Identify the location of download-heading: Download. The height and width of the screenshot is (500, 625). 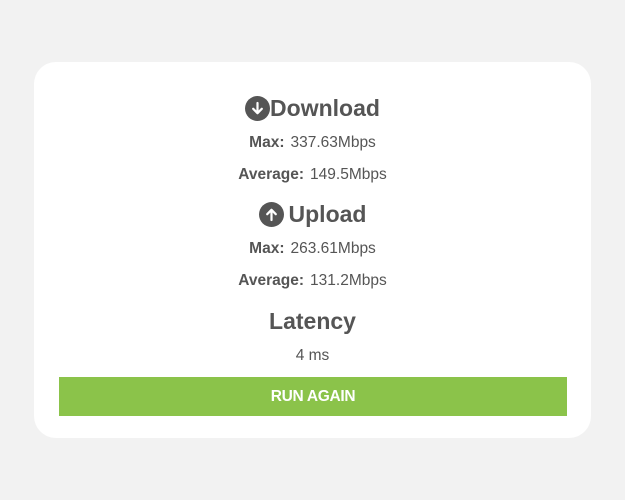
(312, 108).